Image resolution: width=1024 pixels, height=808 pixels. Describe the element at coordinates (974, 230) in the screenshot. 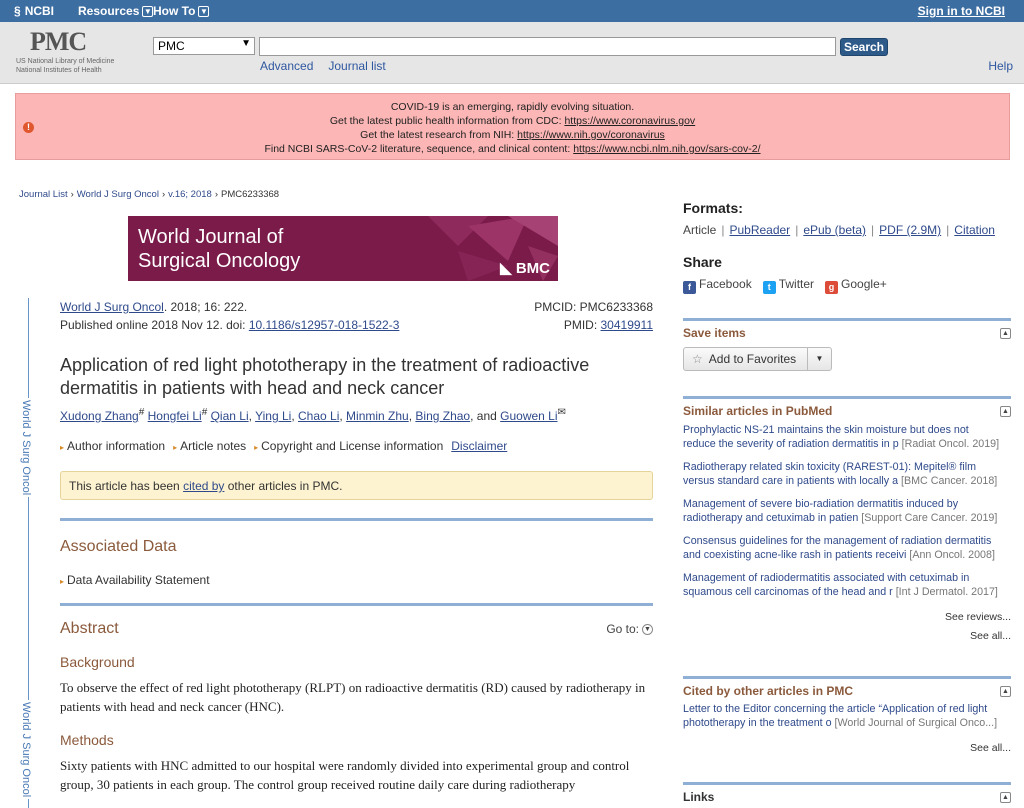

I see `format-citation: Citation` at that location.